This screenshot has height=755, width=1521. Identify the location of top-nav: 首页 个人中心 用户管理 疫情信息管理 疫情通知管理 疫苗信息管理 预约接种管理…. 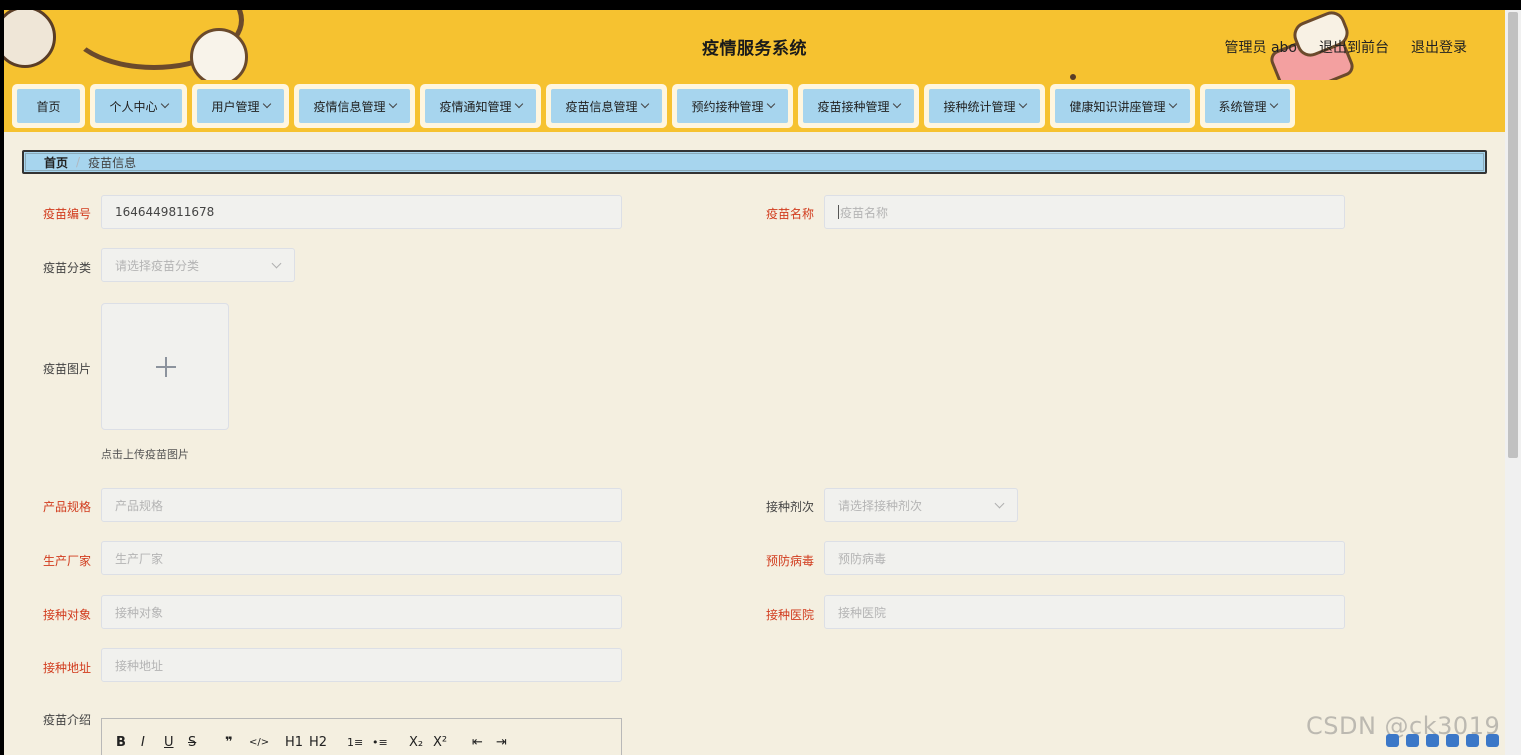
(754, 106).